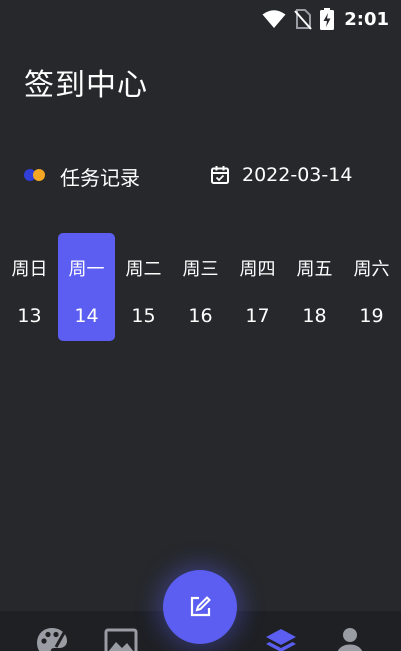  I want to click on nav-item-palette, so click(52, 638).